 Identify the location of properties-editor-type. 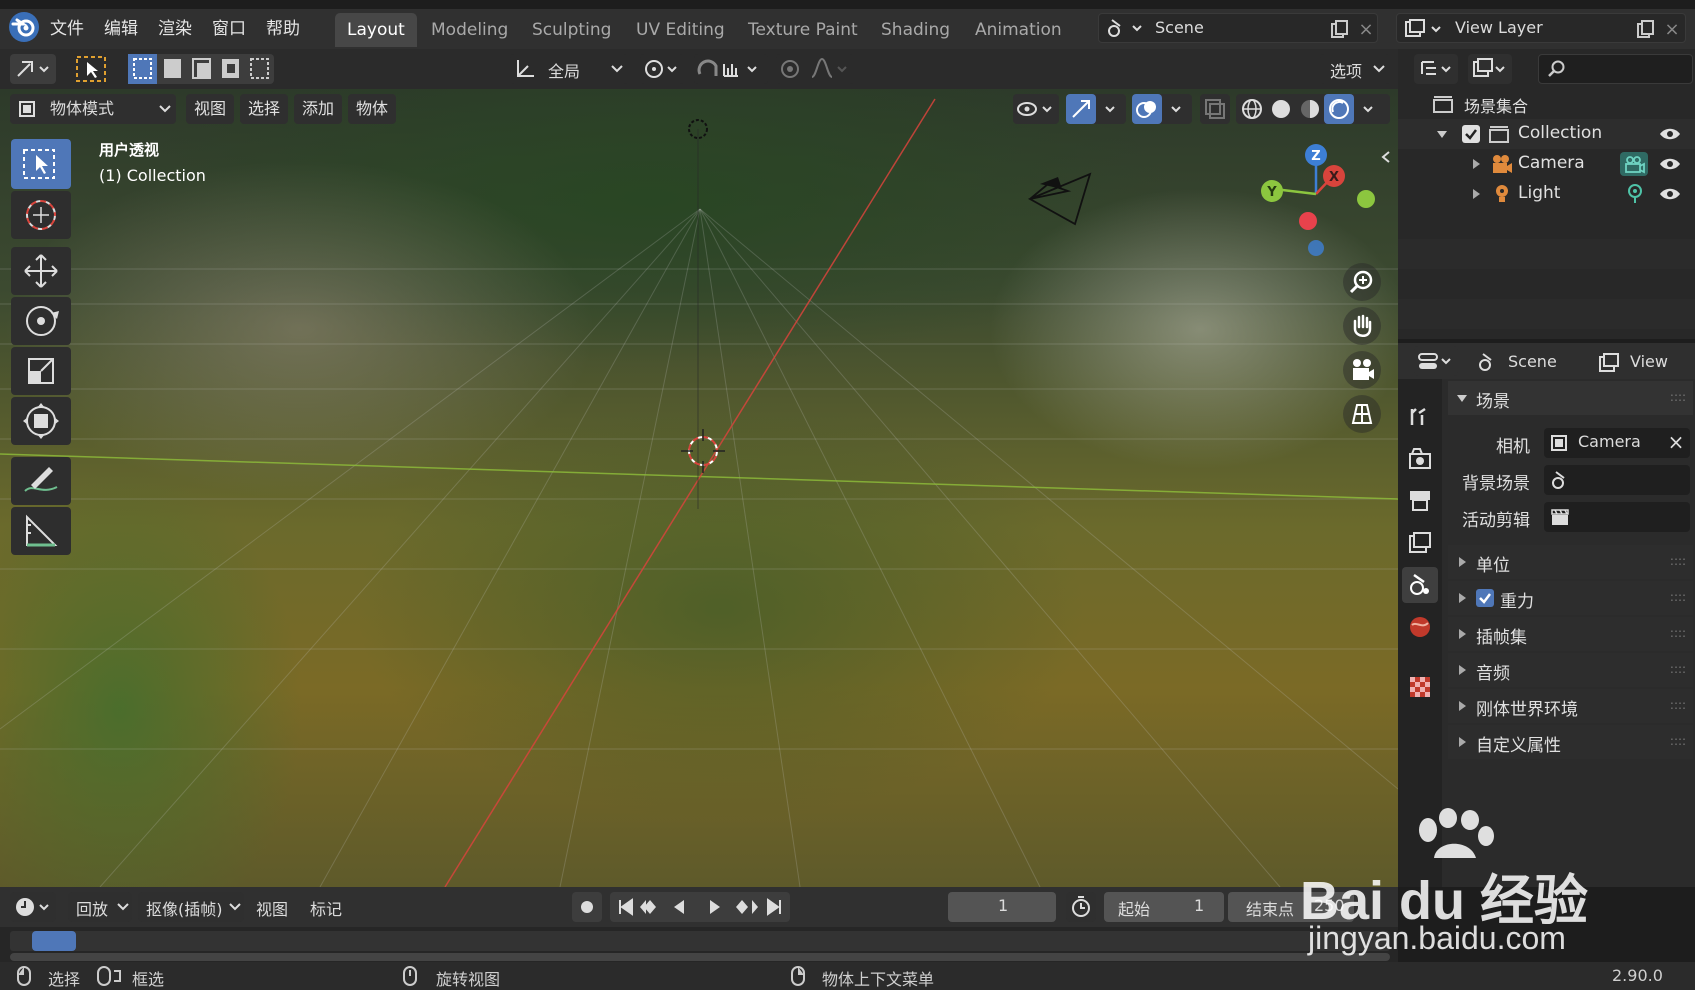
(1436, 361).